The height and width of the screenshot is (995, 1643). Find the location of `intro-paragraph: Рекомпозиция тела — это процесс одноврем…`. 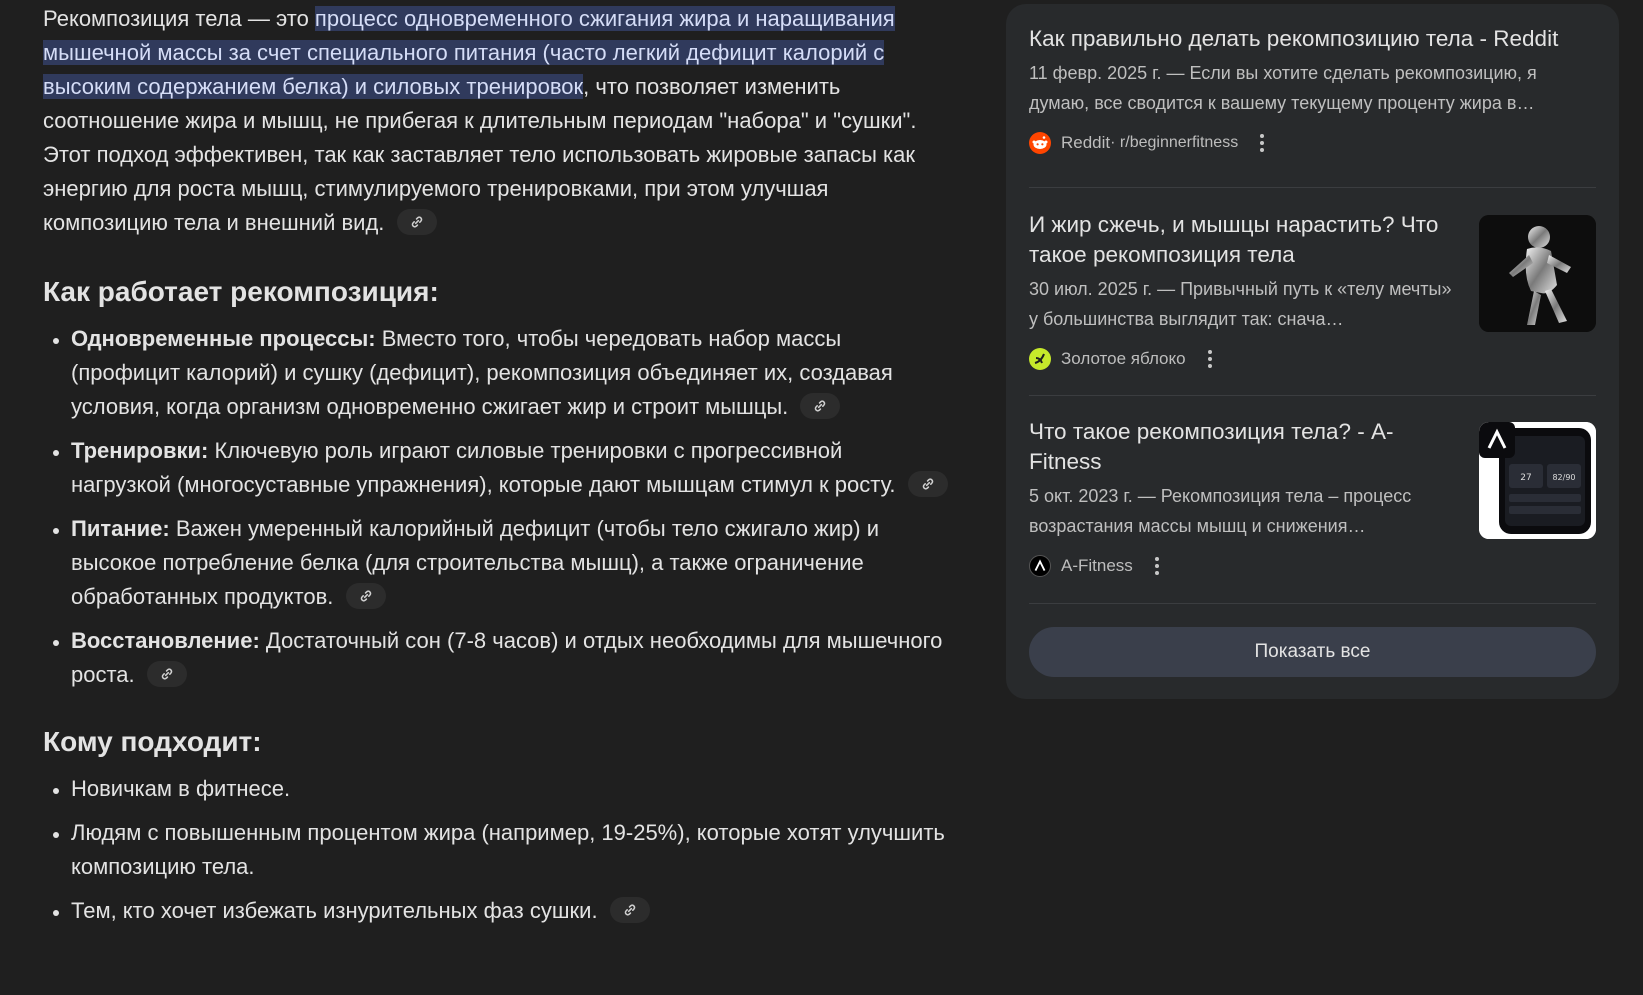

intro-paragraph: Рекомпозиция тела — это процесс одноврем… is located at coordinates (495, 121).